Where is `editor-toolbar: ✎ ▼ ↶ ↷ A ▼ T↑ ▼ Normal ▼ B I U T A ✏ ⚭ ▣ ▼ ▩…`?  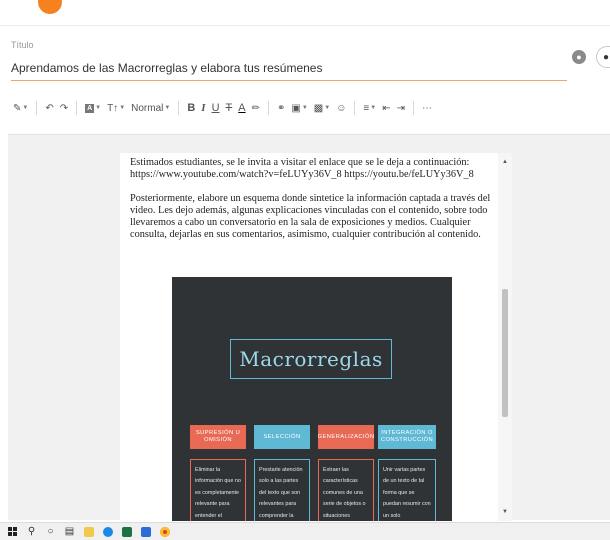 editor-toolbar: ✎ ▼ ↶ ↷ A ▼ T↑ ▼ Normal ▼ B I U T A ✏ ⚭ ▣ ▼ ▩… is located at coordinates (222, 108).